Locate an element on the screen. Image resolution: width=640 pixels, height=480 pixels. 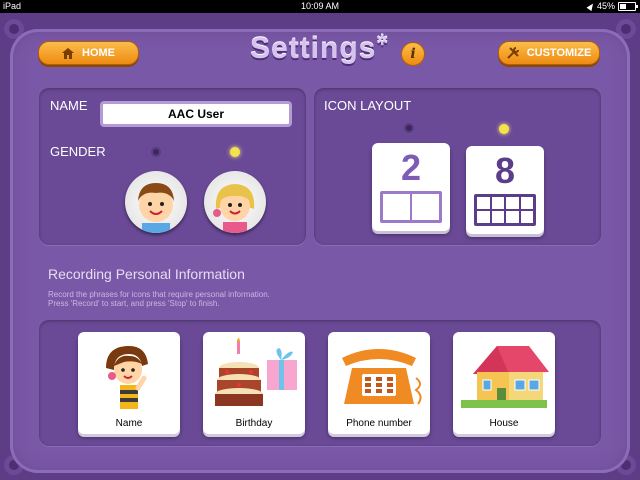
record-name-label: Name is located at coordinates (129, 423).